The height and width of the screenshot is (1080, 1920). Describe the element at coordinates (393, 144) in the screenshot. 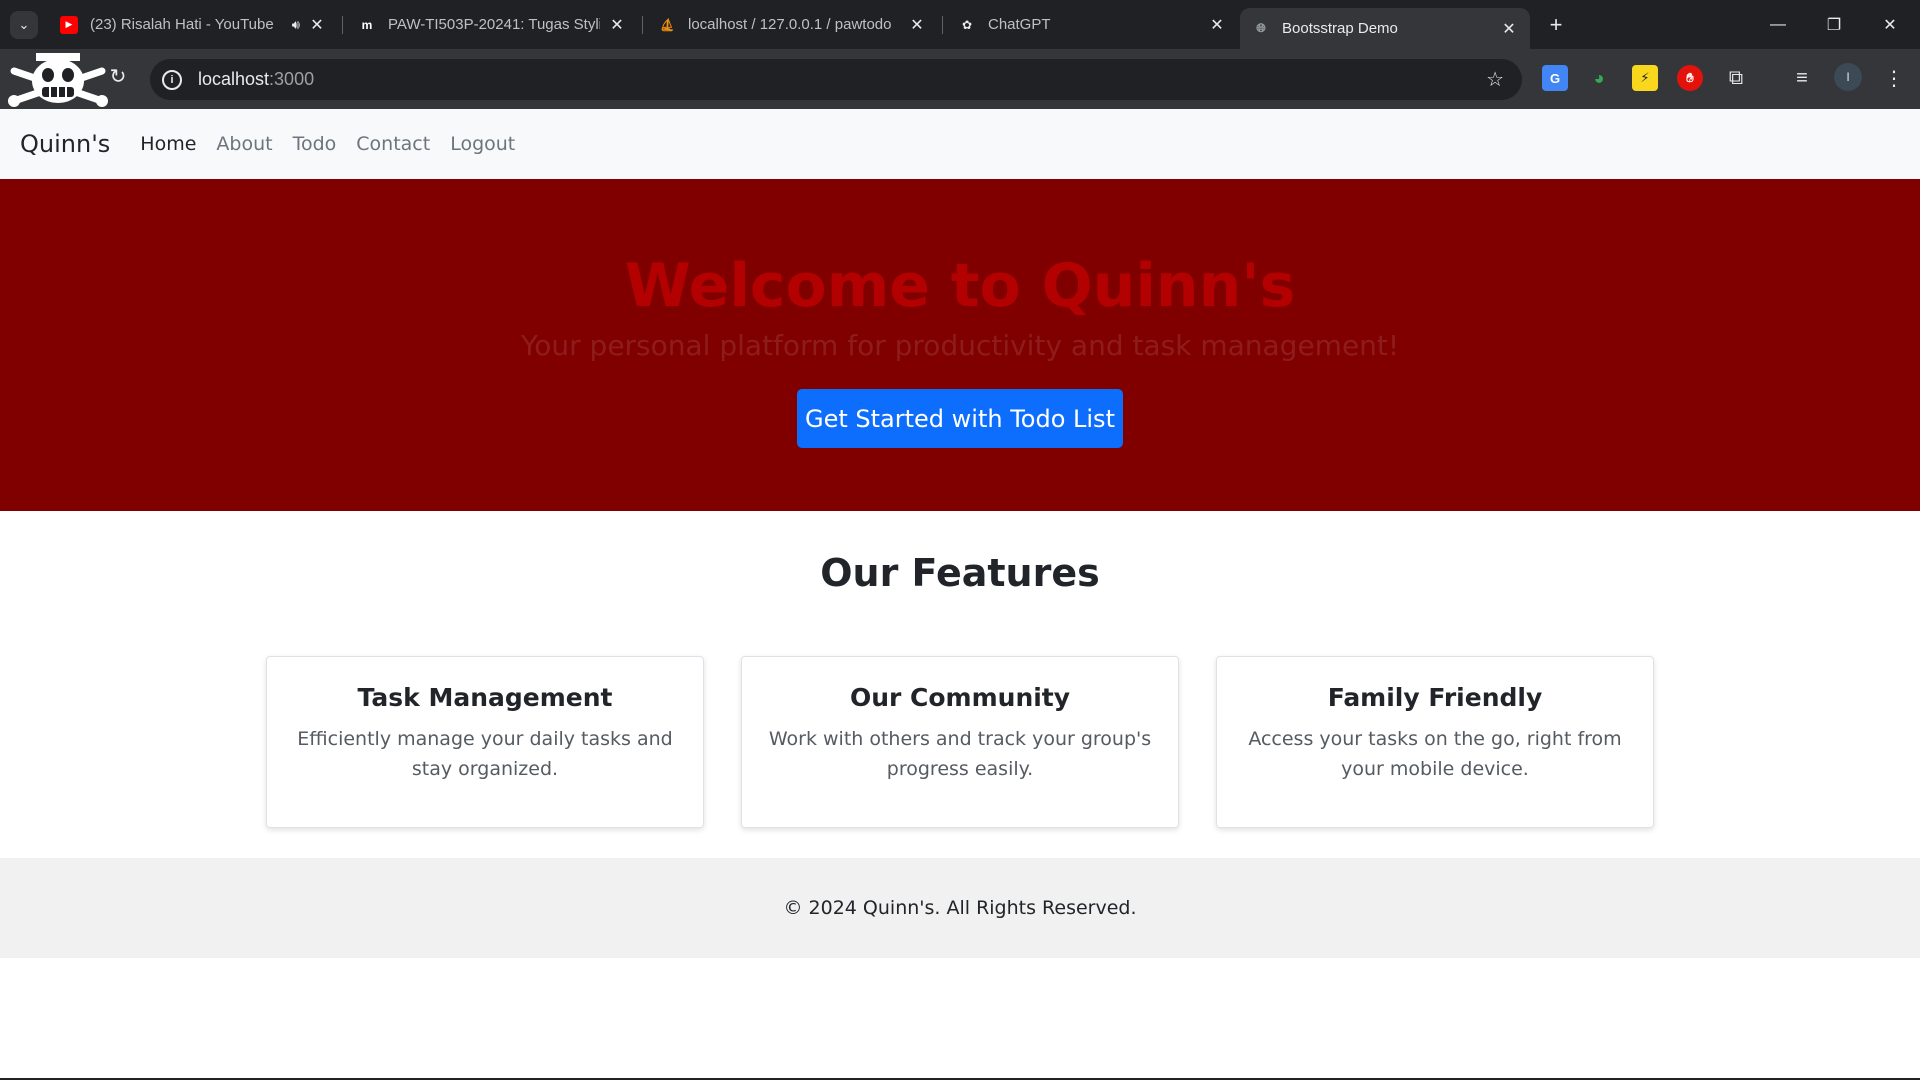

I see `nav-link-contact: Contact` at that location.